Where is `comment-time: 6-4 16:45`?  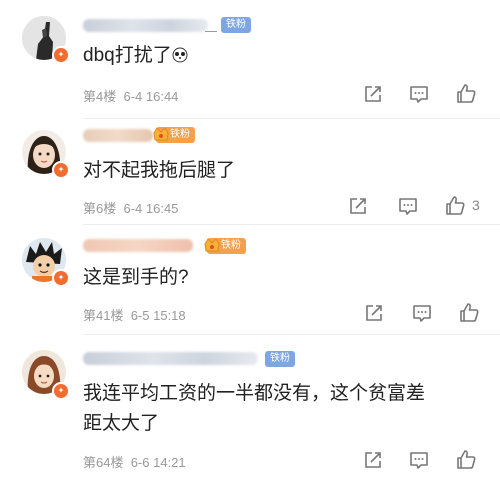
comment-time: 6-4 16:45 is located at coordinates (151, 208).